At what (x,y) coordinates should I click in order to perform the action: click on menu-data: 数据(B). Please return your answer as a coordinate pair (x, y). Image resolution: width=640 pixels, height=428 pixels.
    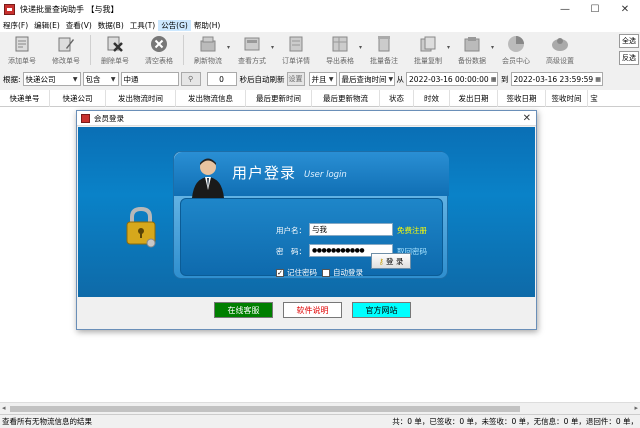
    Looking at the image, I should click on (111, 25).